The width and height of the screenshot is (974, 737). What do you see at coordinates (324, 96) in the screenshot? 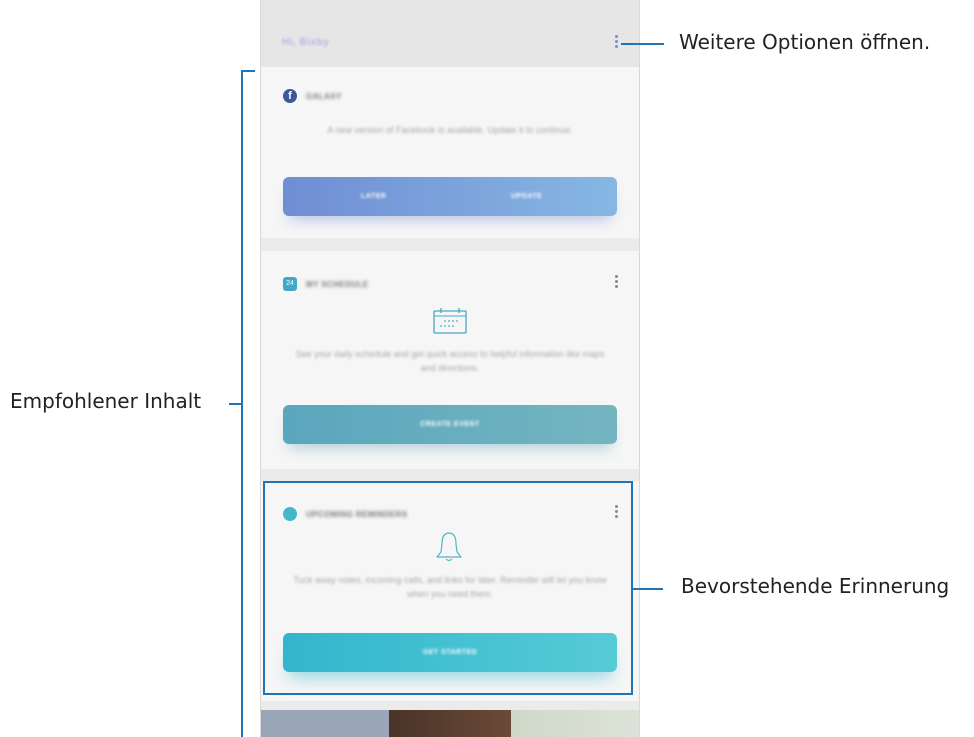
I see `card-title: GALAXY` at bounding box center [324, 96].